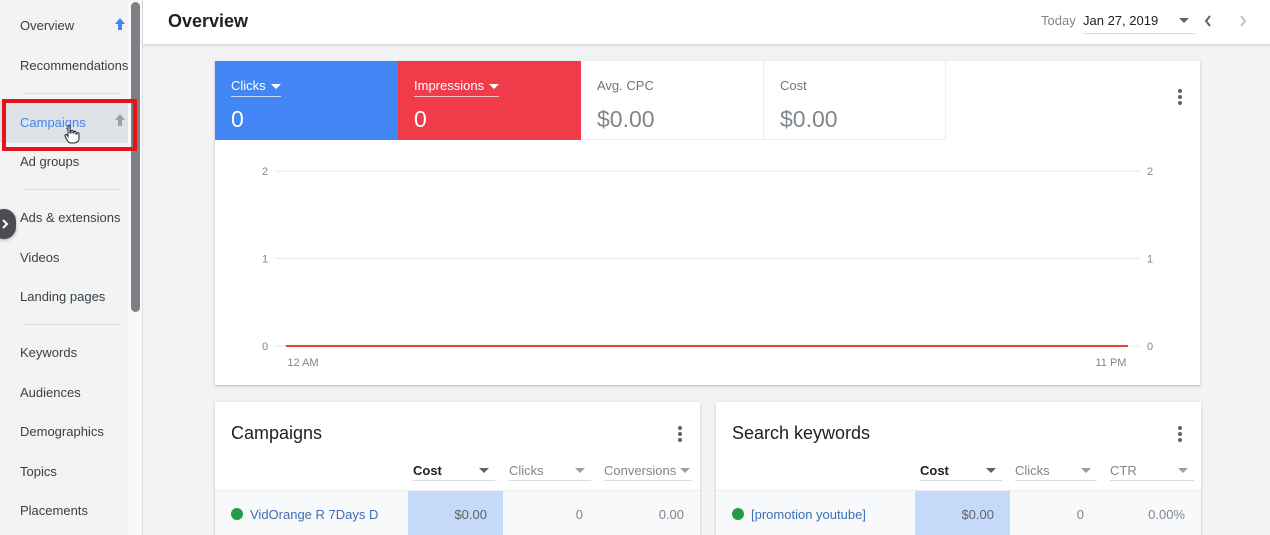 Image resolution: width=1270 pixels, height=535 pixels. What do you see at coordinates (64, 296) in the screenshot?
I see `sidebar-item-landing-pages: Landing pages` at bounding box center [64, 296].